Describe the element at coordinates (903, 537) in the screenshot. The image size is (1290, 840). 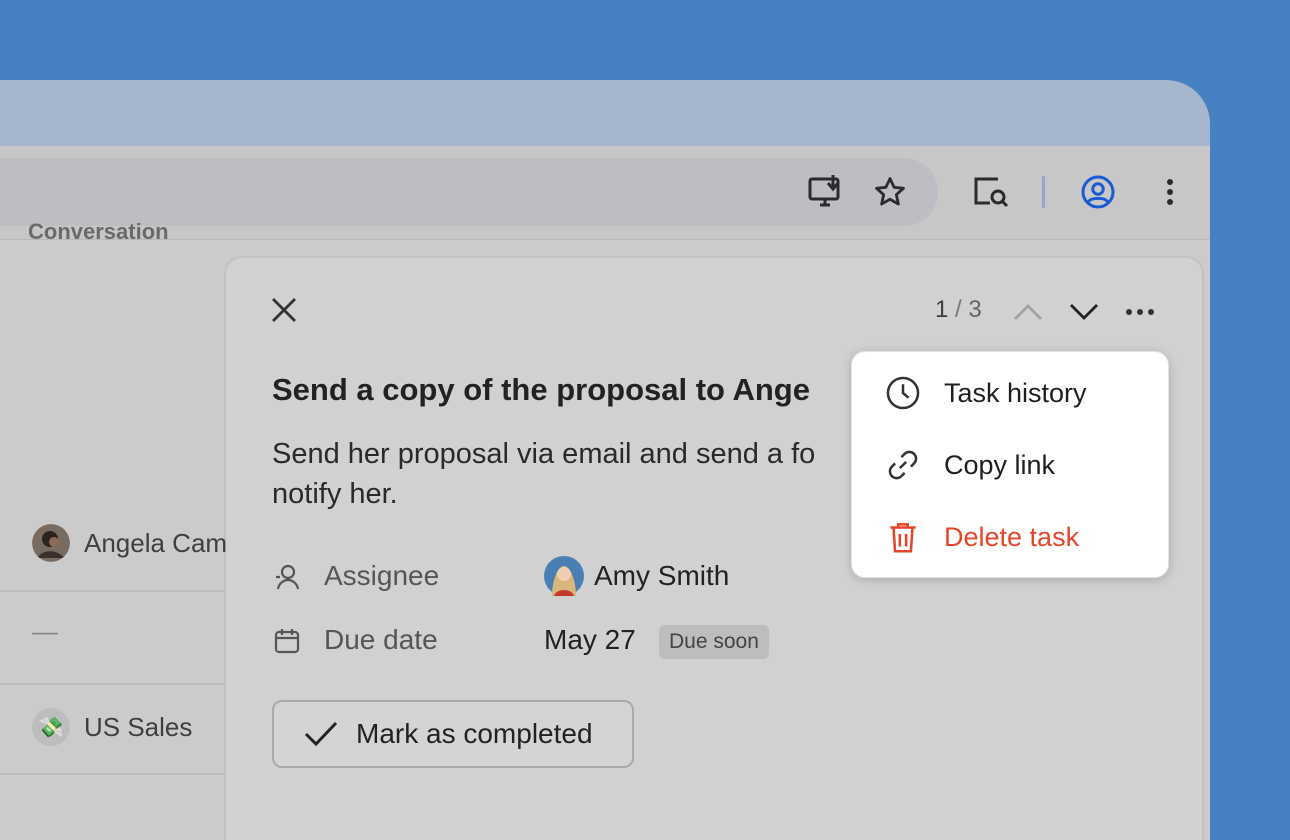
I see `trash-icon` at that location.